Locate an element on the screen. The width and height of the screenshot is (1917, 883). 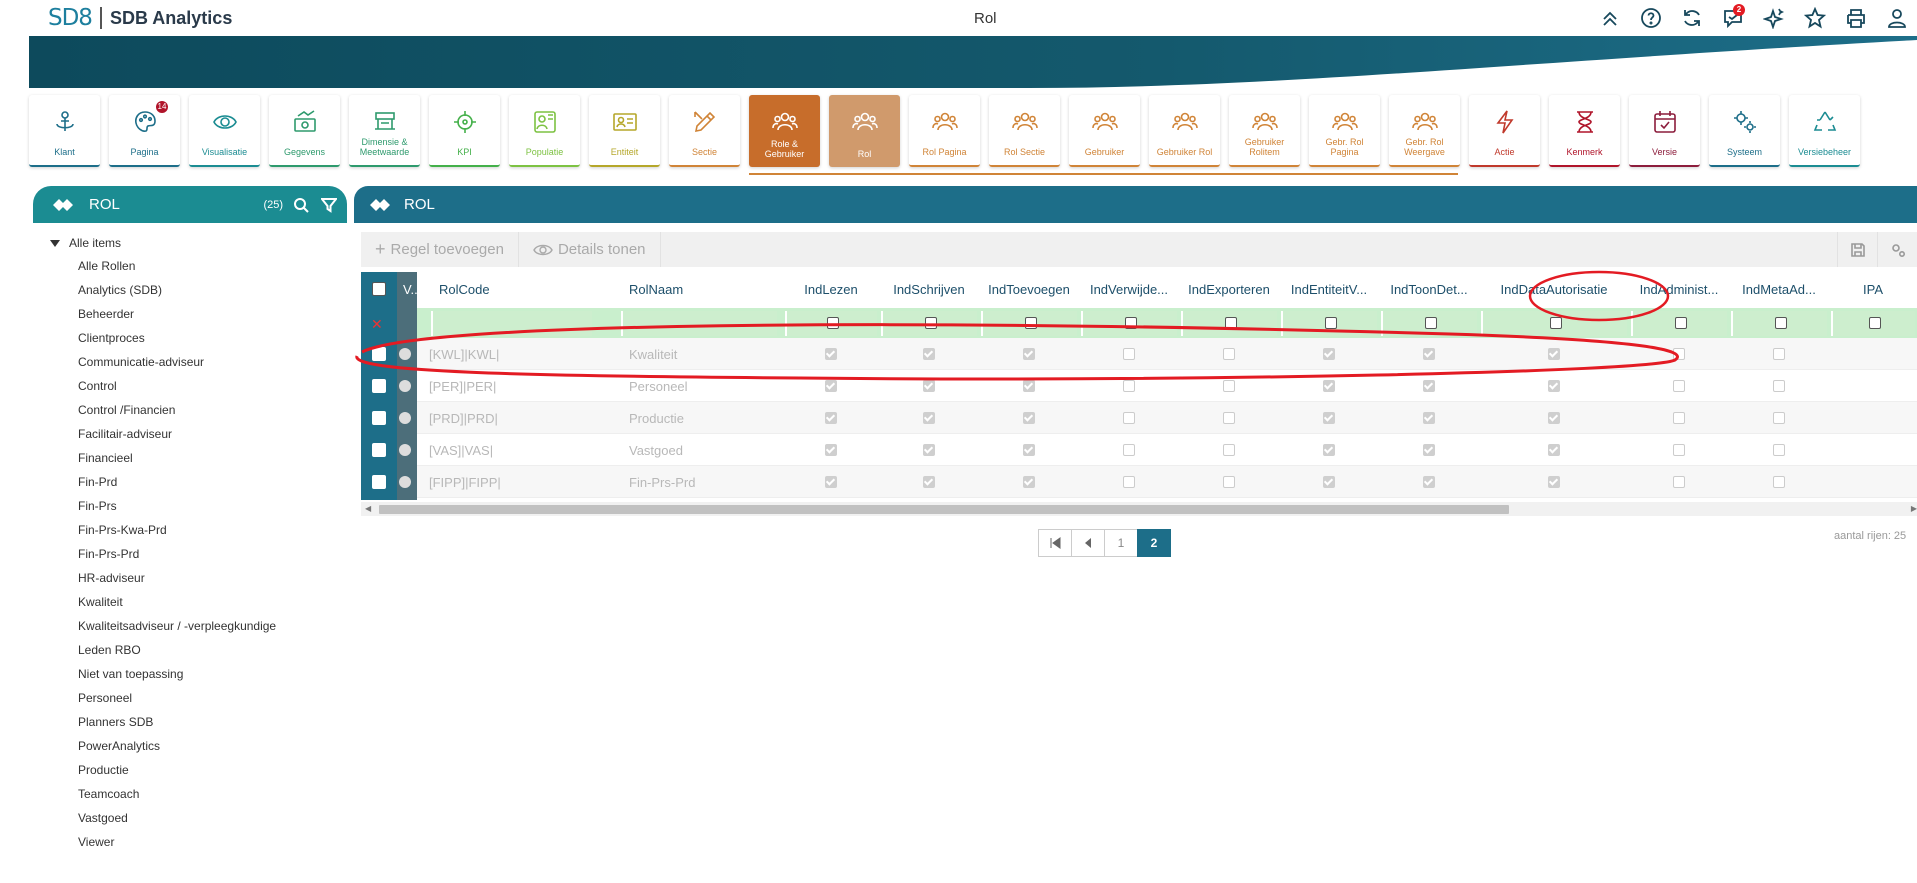
tree-item: Clientproces is located at coordinates (177, 343).